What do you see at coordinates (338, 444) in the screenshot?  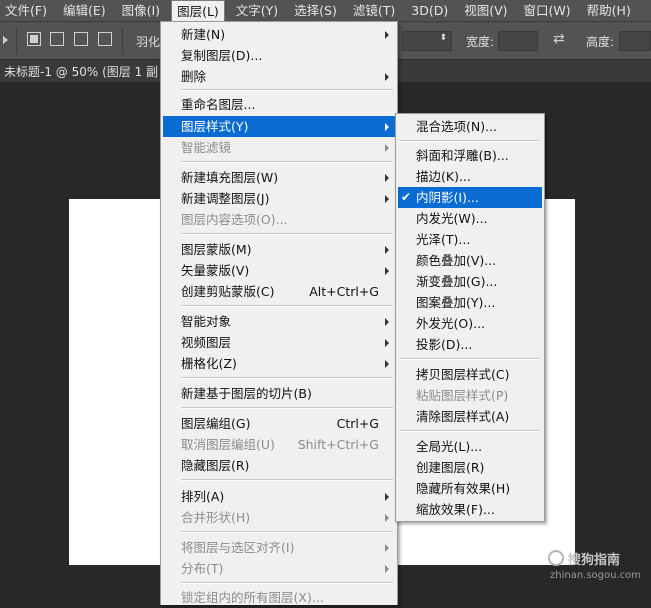 I see `shortcut-label: Shift+Ctrl+G` at bounding box center [338, 444].